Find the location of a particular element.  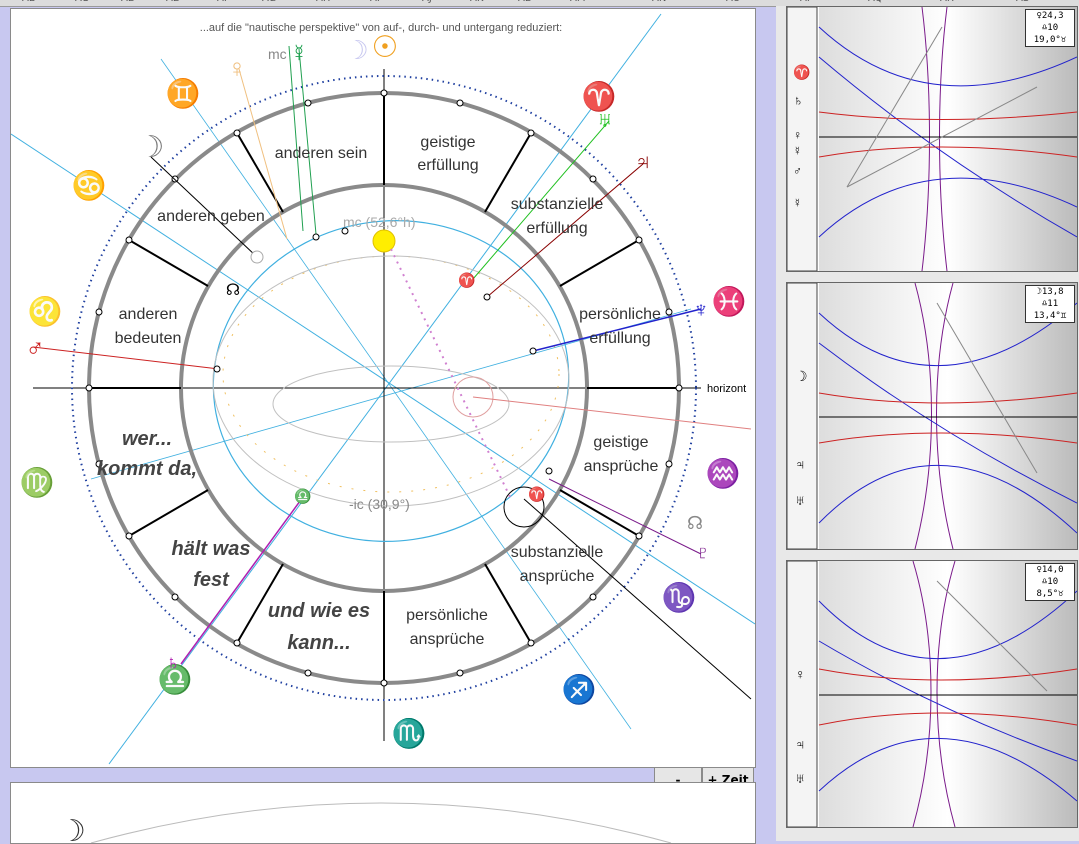

info-line: ☽13,8 is located at coordinates (1050, 292).